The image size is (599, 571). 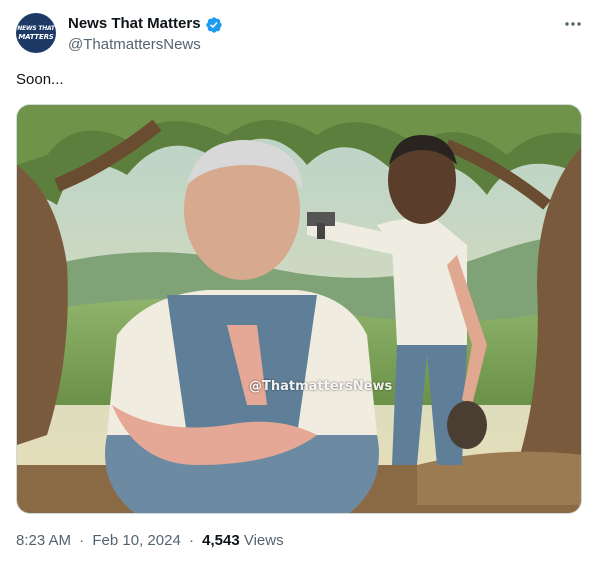 I want to click on author-avatar: NEWS THAT MATTERS, so click(x=36, y=33).